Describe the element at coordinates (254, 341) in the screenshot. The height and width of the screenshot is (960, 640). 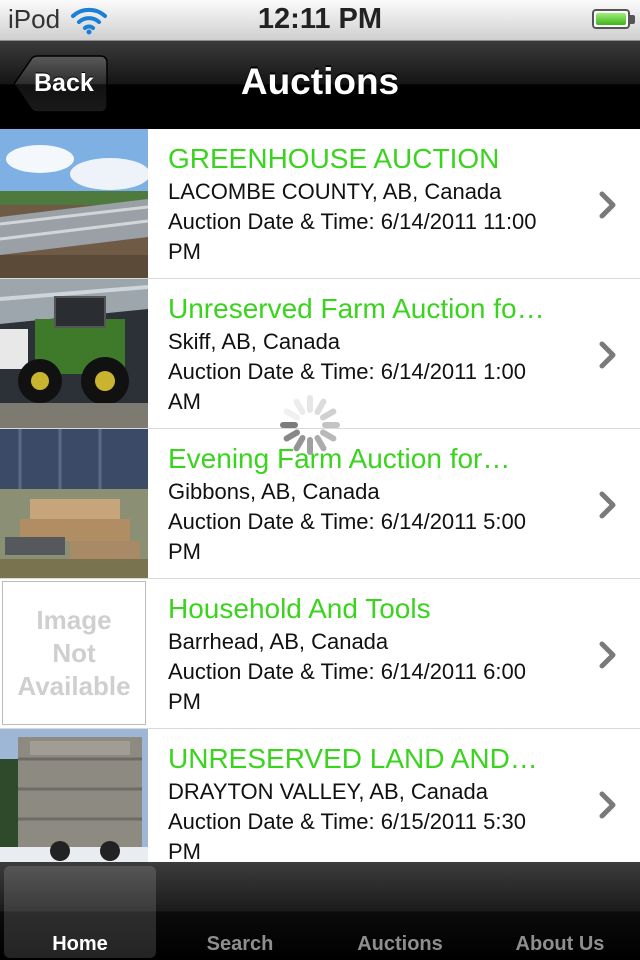
I see `auction-location: Skiff, AB, Canada` at that location.